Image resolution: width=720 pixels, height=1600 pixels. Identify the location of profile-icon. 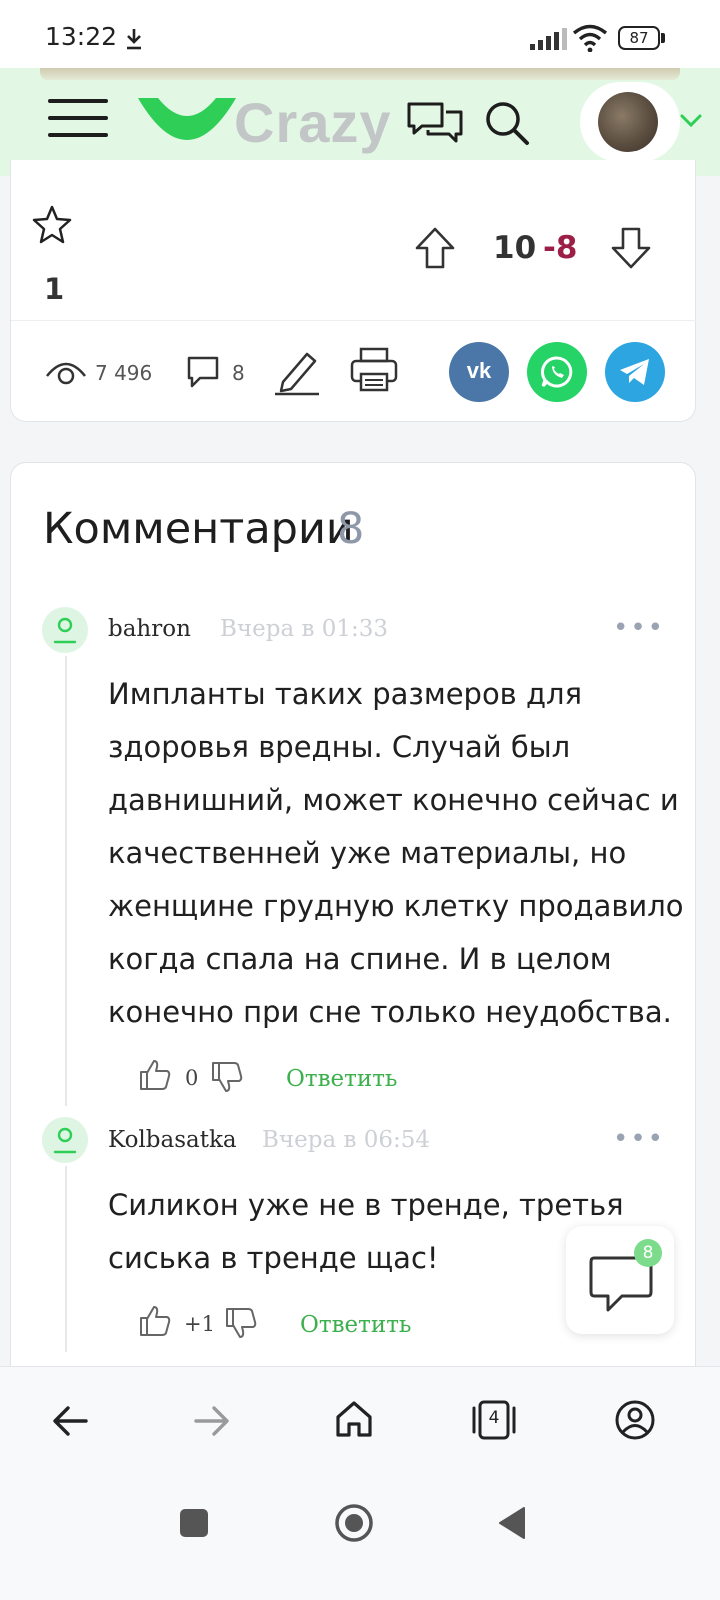
(635, 1420).